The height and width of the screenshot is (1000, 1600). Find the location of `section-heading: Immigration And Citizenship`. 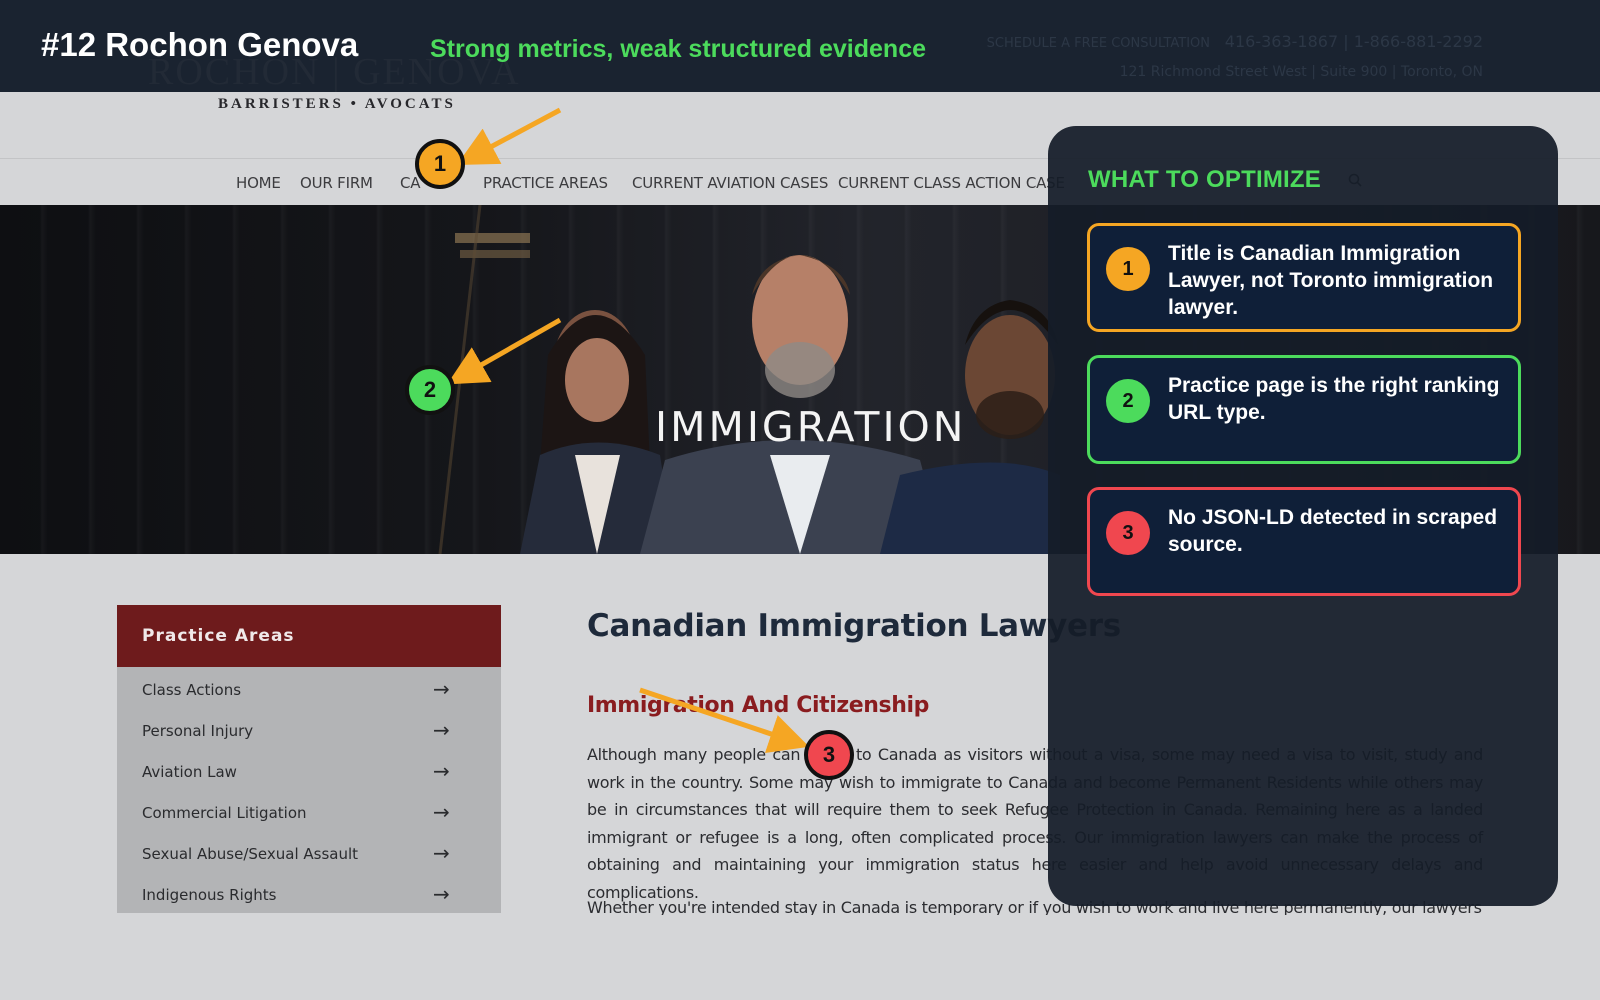

section-heading: Immigration And Citizenship is located at coordinates (758, 705).